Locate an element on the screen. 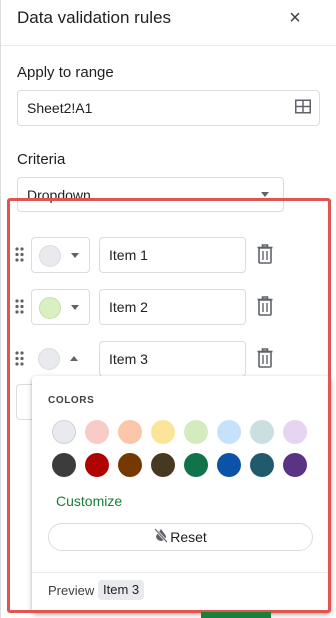 The width and height of the screenshot is (336, 618). grid-select-icon is located at coordinates (303, 108).